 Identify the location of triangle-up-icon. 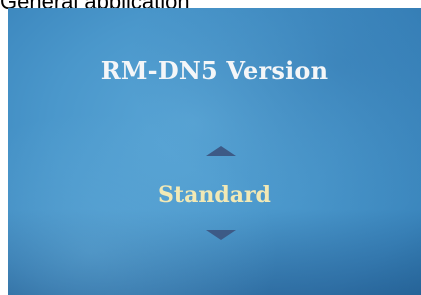
(221, 151).